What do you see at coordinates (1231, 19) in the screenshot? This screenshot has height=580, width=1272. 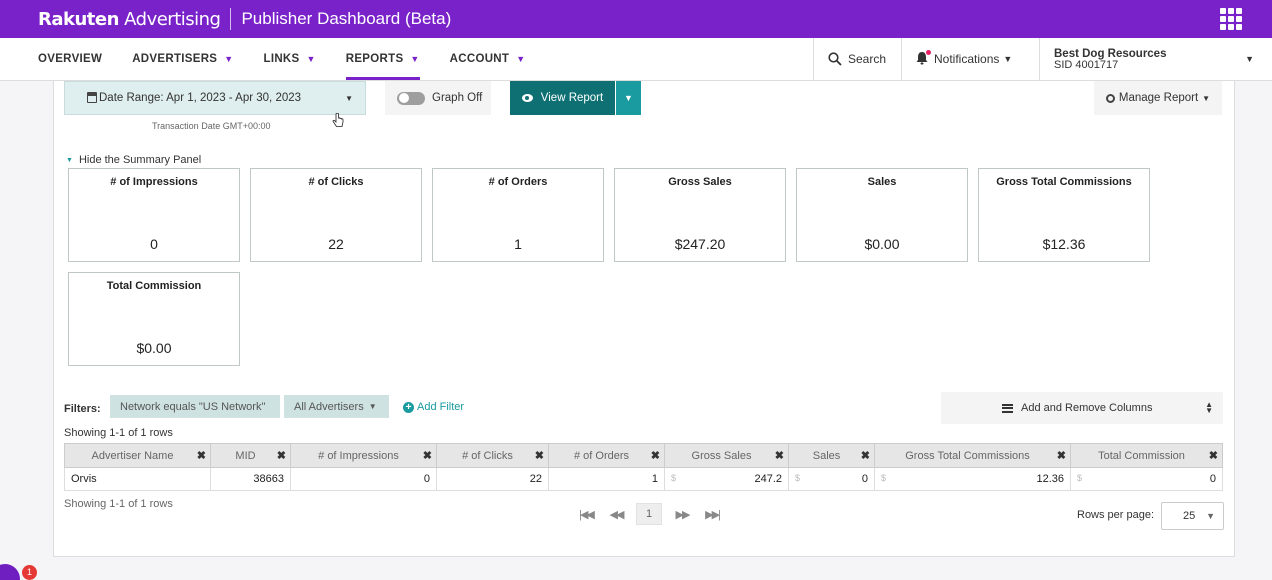 I see `apps-grid-icon` at bounding box center [1231, 19].